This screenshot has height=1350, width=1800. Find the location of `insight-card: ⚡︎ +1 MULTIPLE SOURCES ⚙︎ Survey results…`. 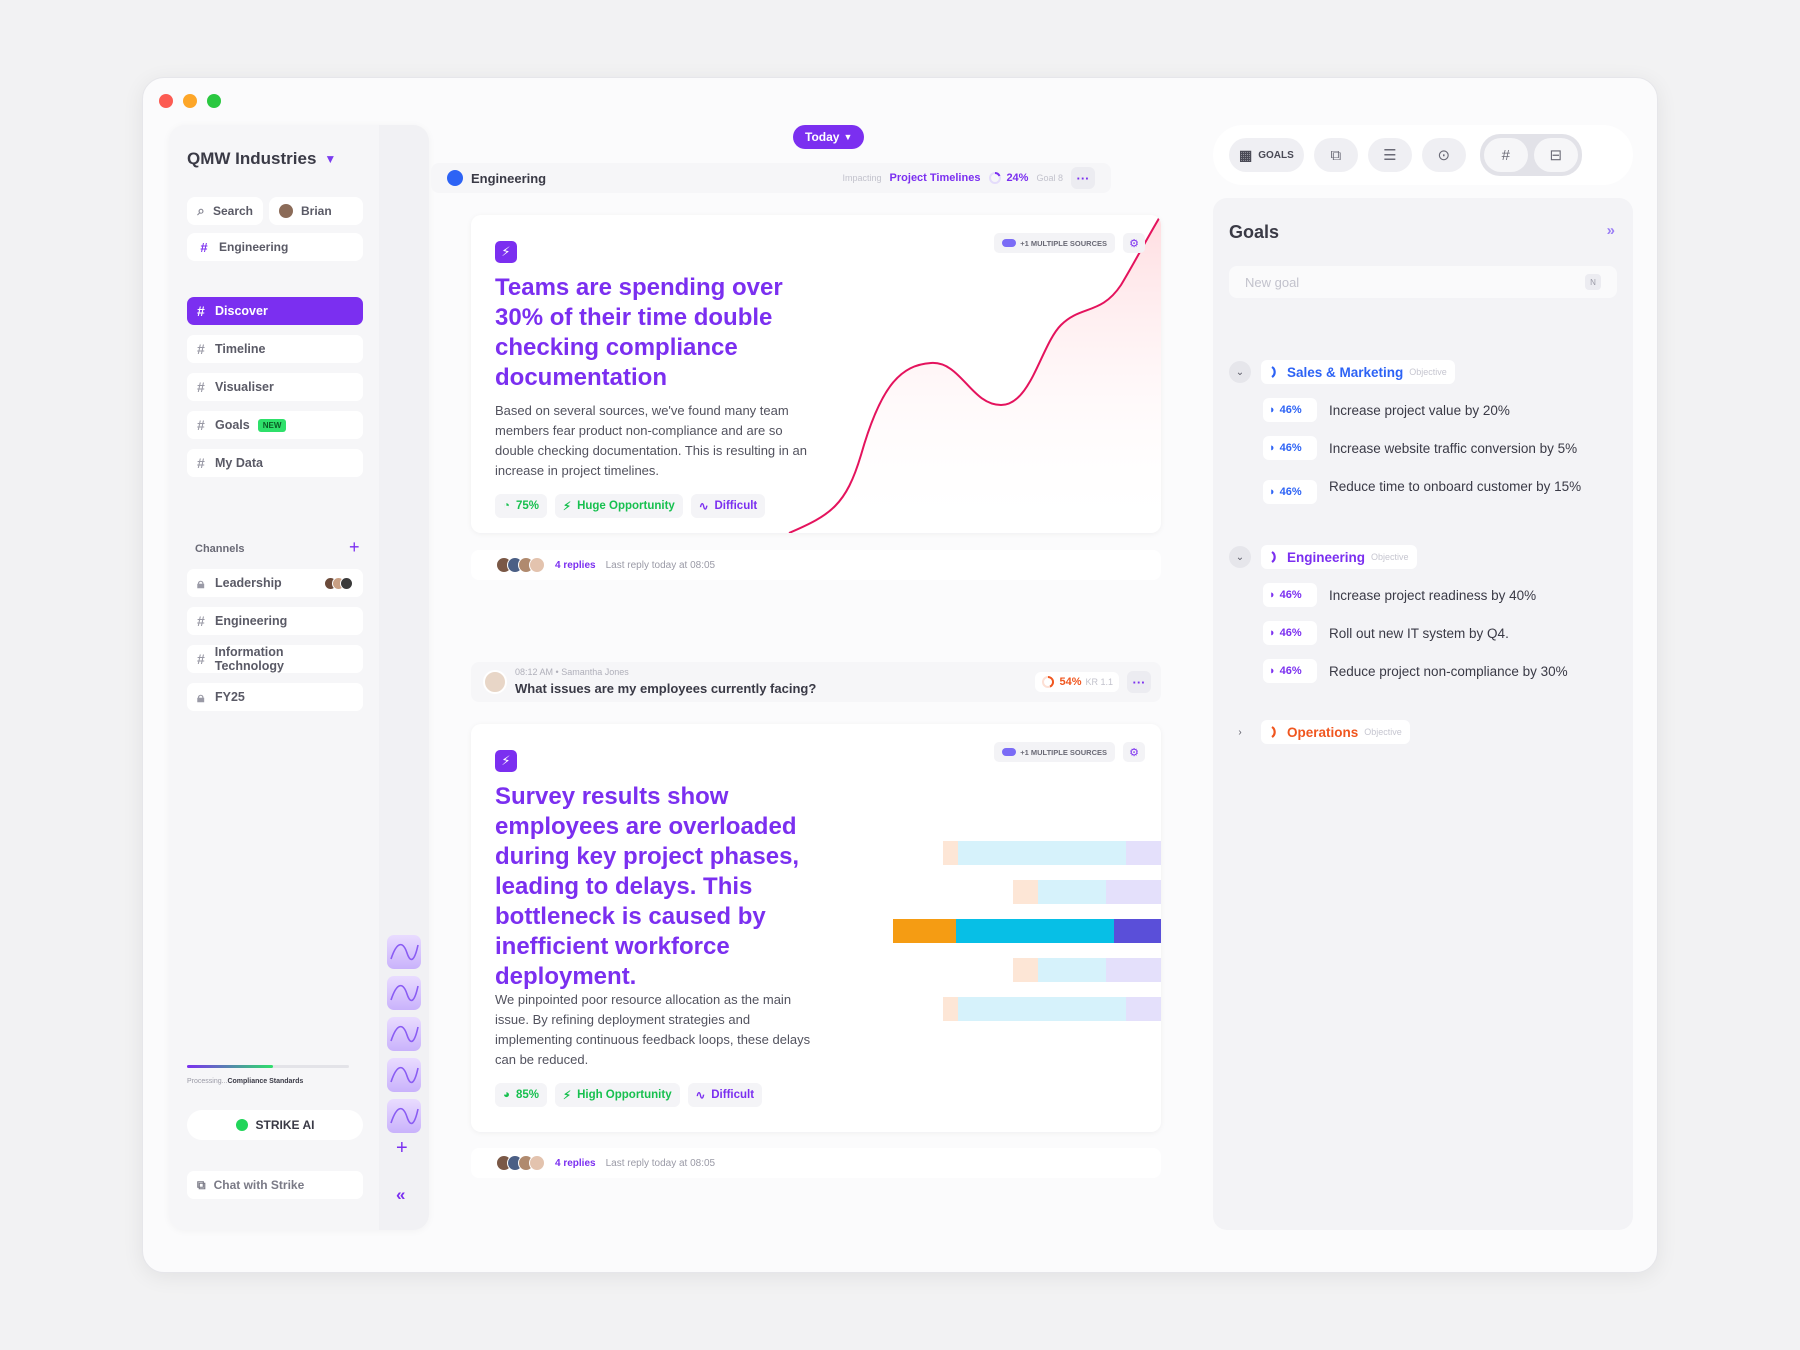

insight-card: ⚡︎ +1 MULTIPLE SOURCES ⚙︎ Survey results… is located at coordinates (816, 928).